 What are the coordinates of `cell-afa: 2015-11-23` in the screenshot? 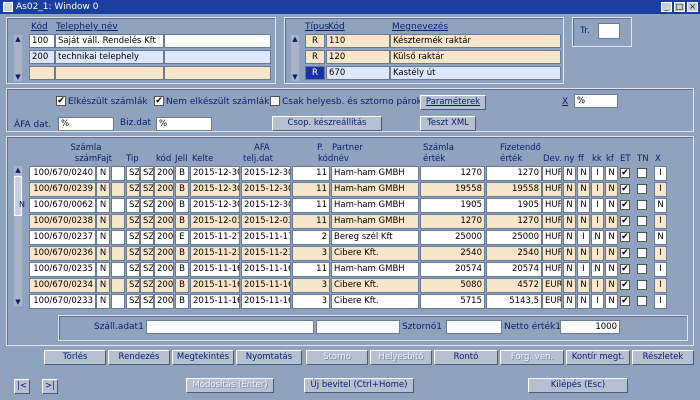 It's located at (266, 253).